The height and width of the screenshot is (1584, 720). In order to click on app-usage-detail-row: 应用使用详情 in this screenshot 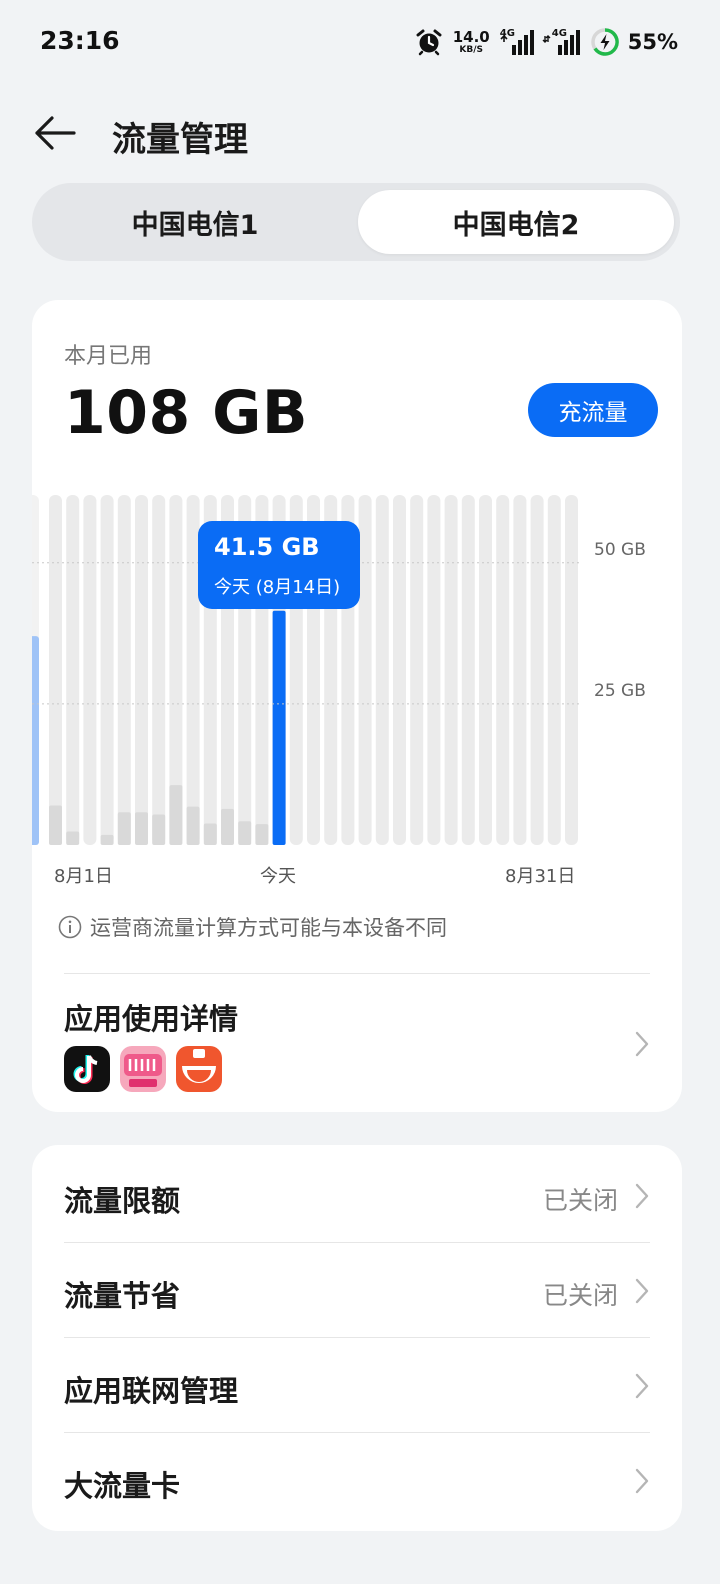, I will do `click(357, 1041)`.